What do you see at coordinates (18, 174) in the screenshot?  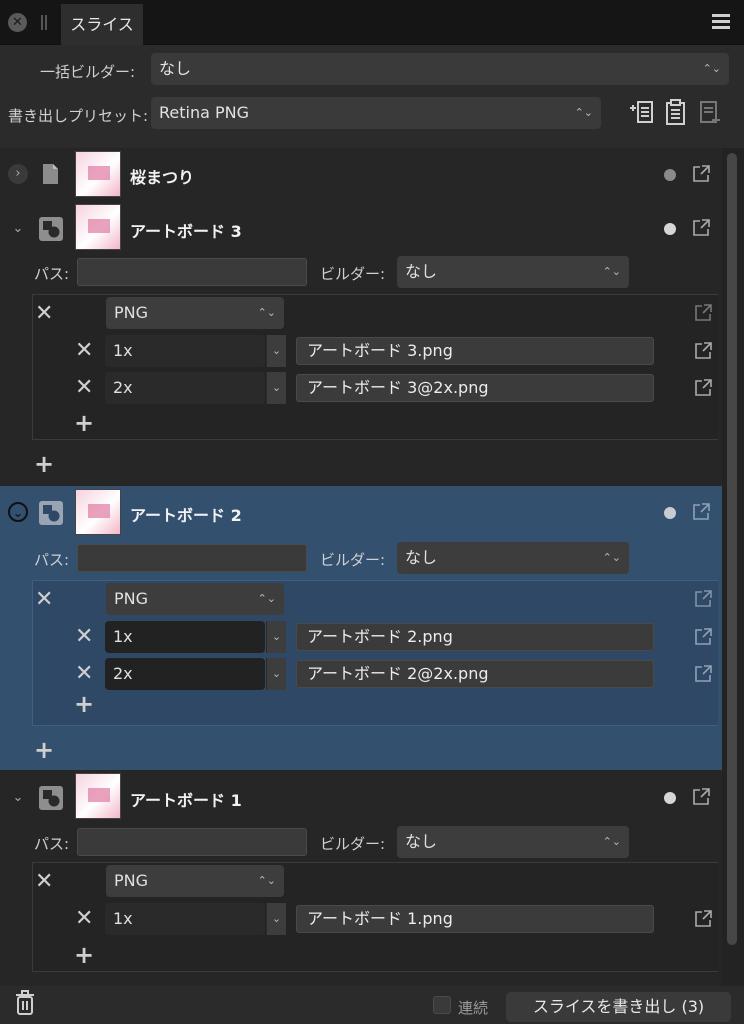 I see `chevron-right-icon: ›` at bounding box center [18, 174].